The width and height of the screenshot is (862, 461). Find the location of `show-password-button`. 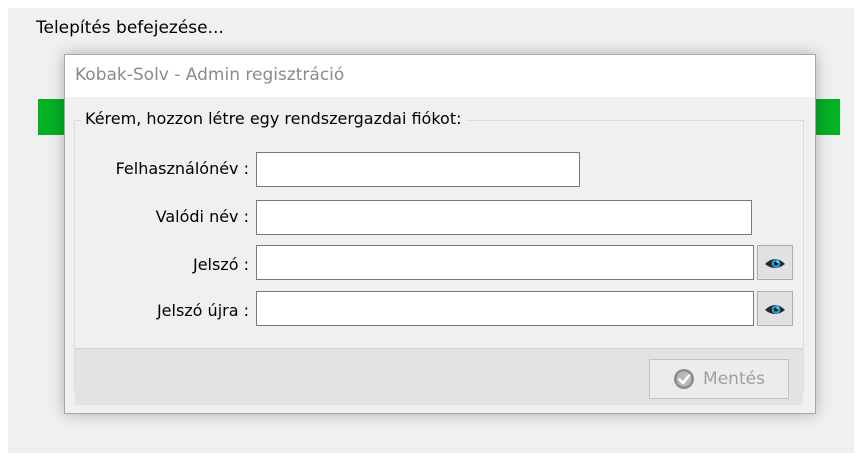

show-password-button is located at coordinates (775, 262).